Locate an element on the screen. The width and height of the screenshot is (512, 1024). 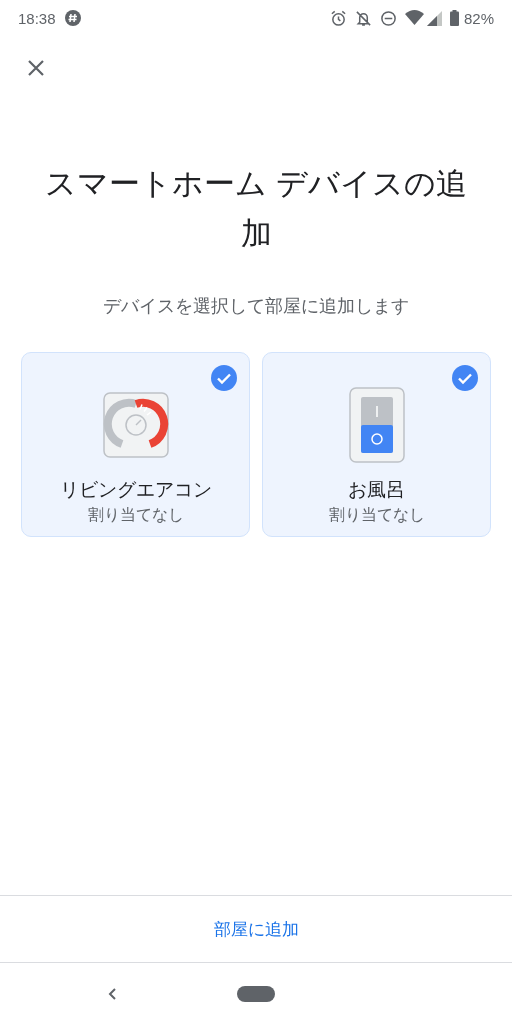
device-name: お風呂 is located at coordinates (376, 489).